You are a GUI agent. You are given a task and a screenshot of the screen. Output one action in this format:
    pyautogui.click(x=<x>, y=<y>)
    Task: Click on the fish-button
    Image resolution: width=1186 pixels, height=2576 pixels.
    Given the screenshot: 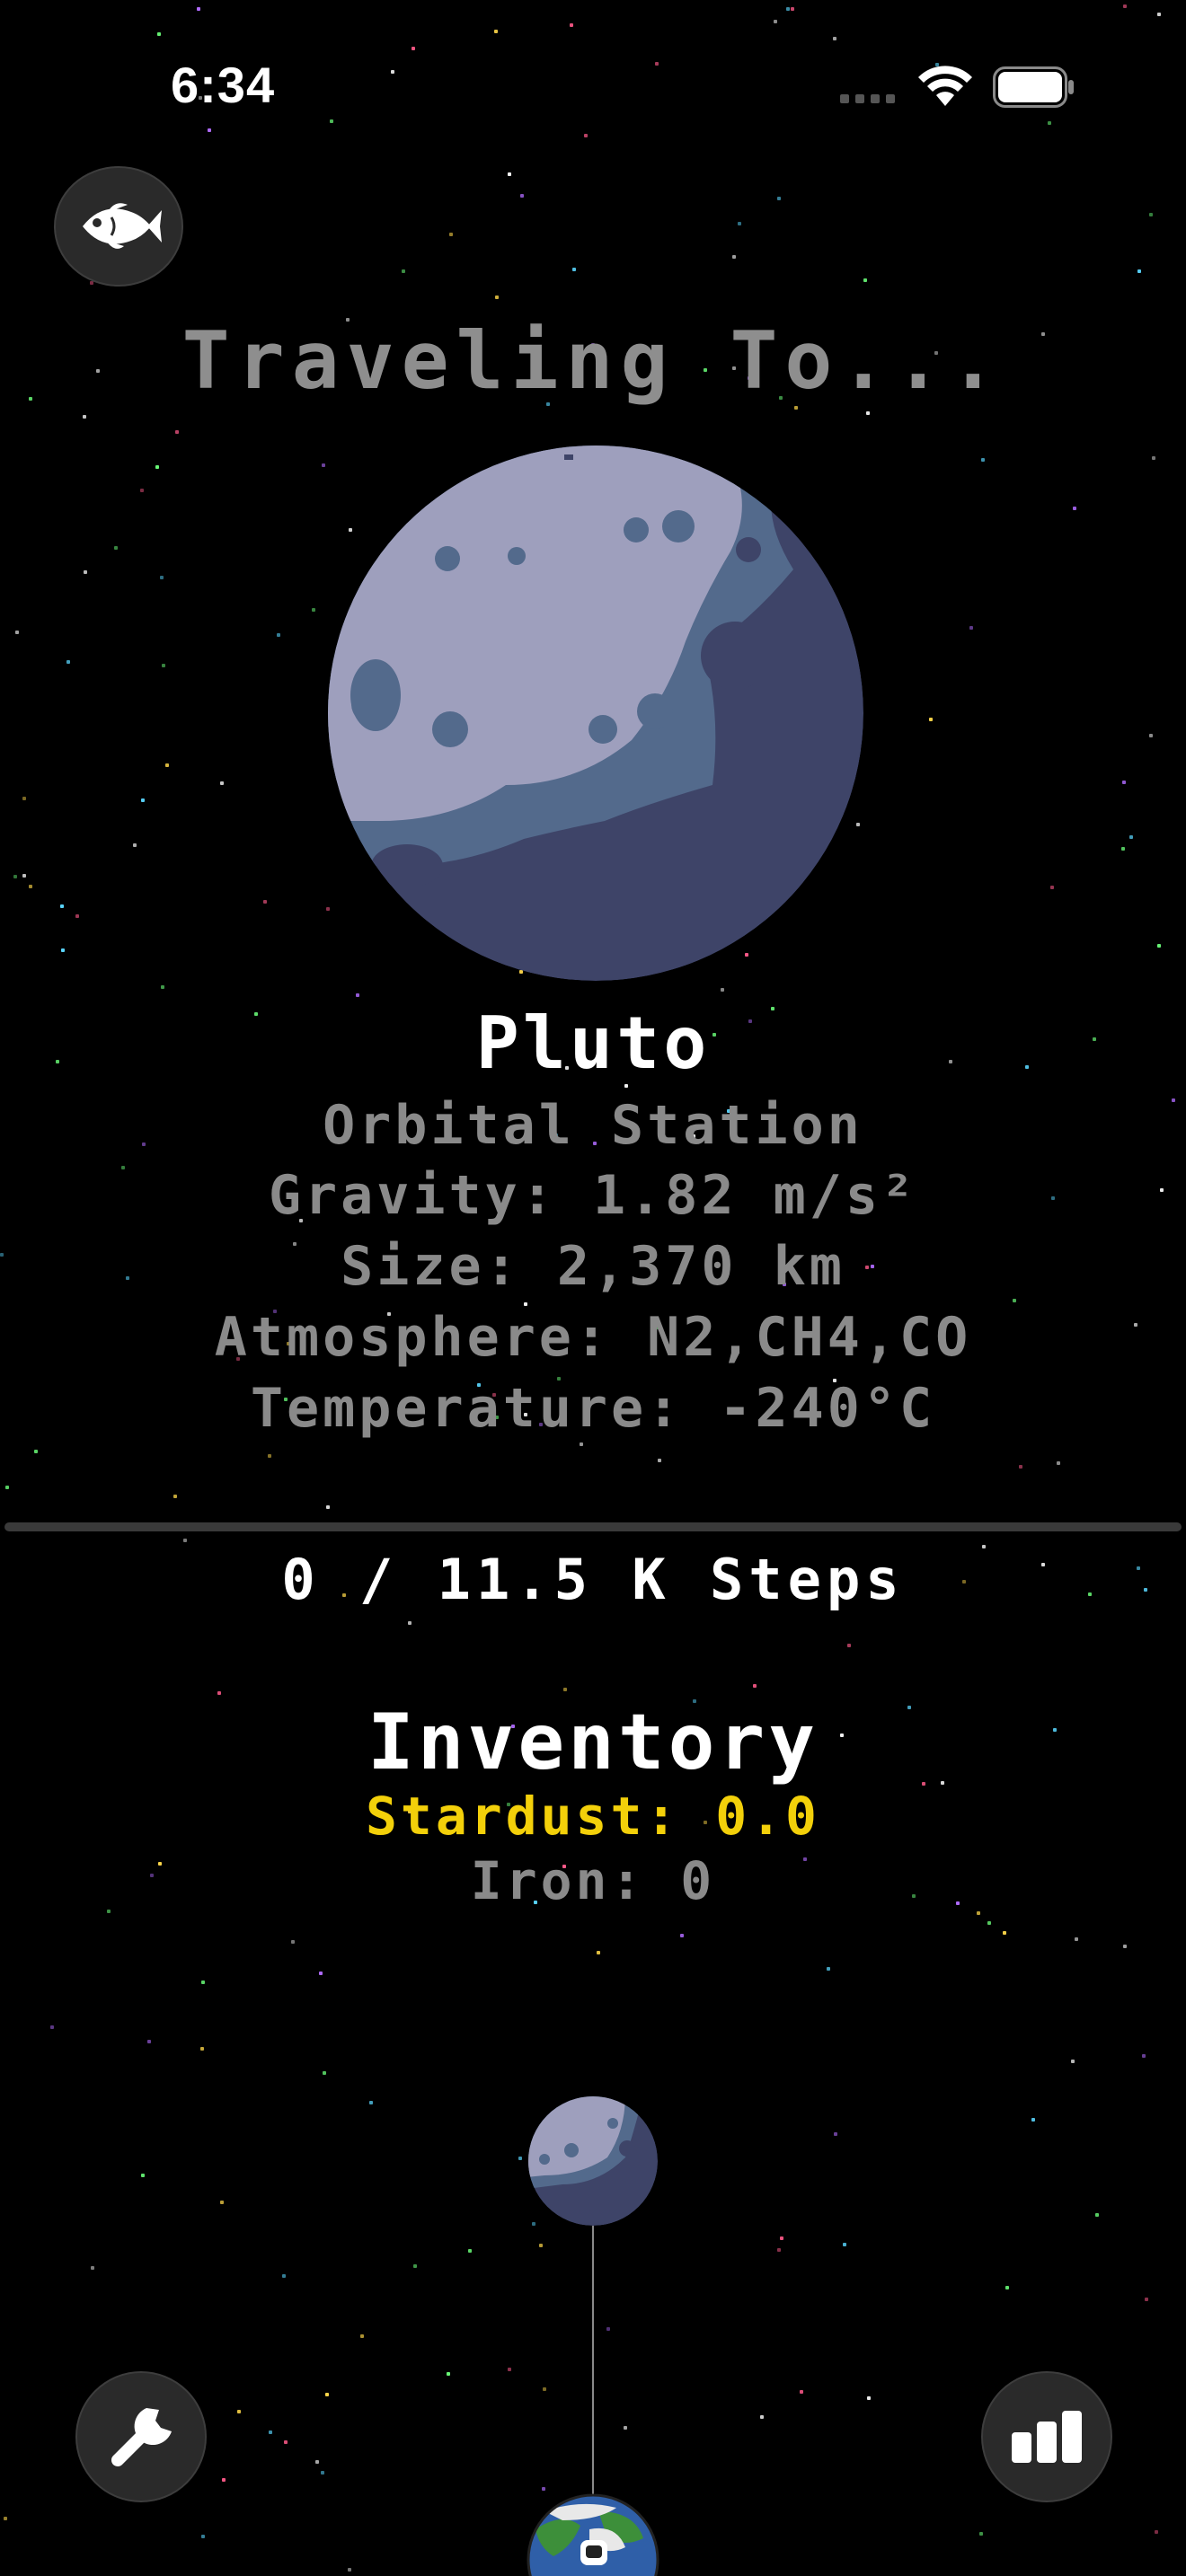 What is the action you would take?
    pyautogui.click(x=118, y=226)
    